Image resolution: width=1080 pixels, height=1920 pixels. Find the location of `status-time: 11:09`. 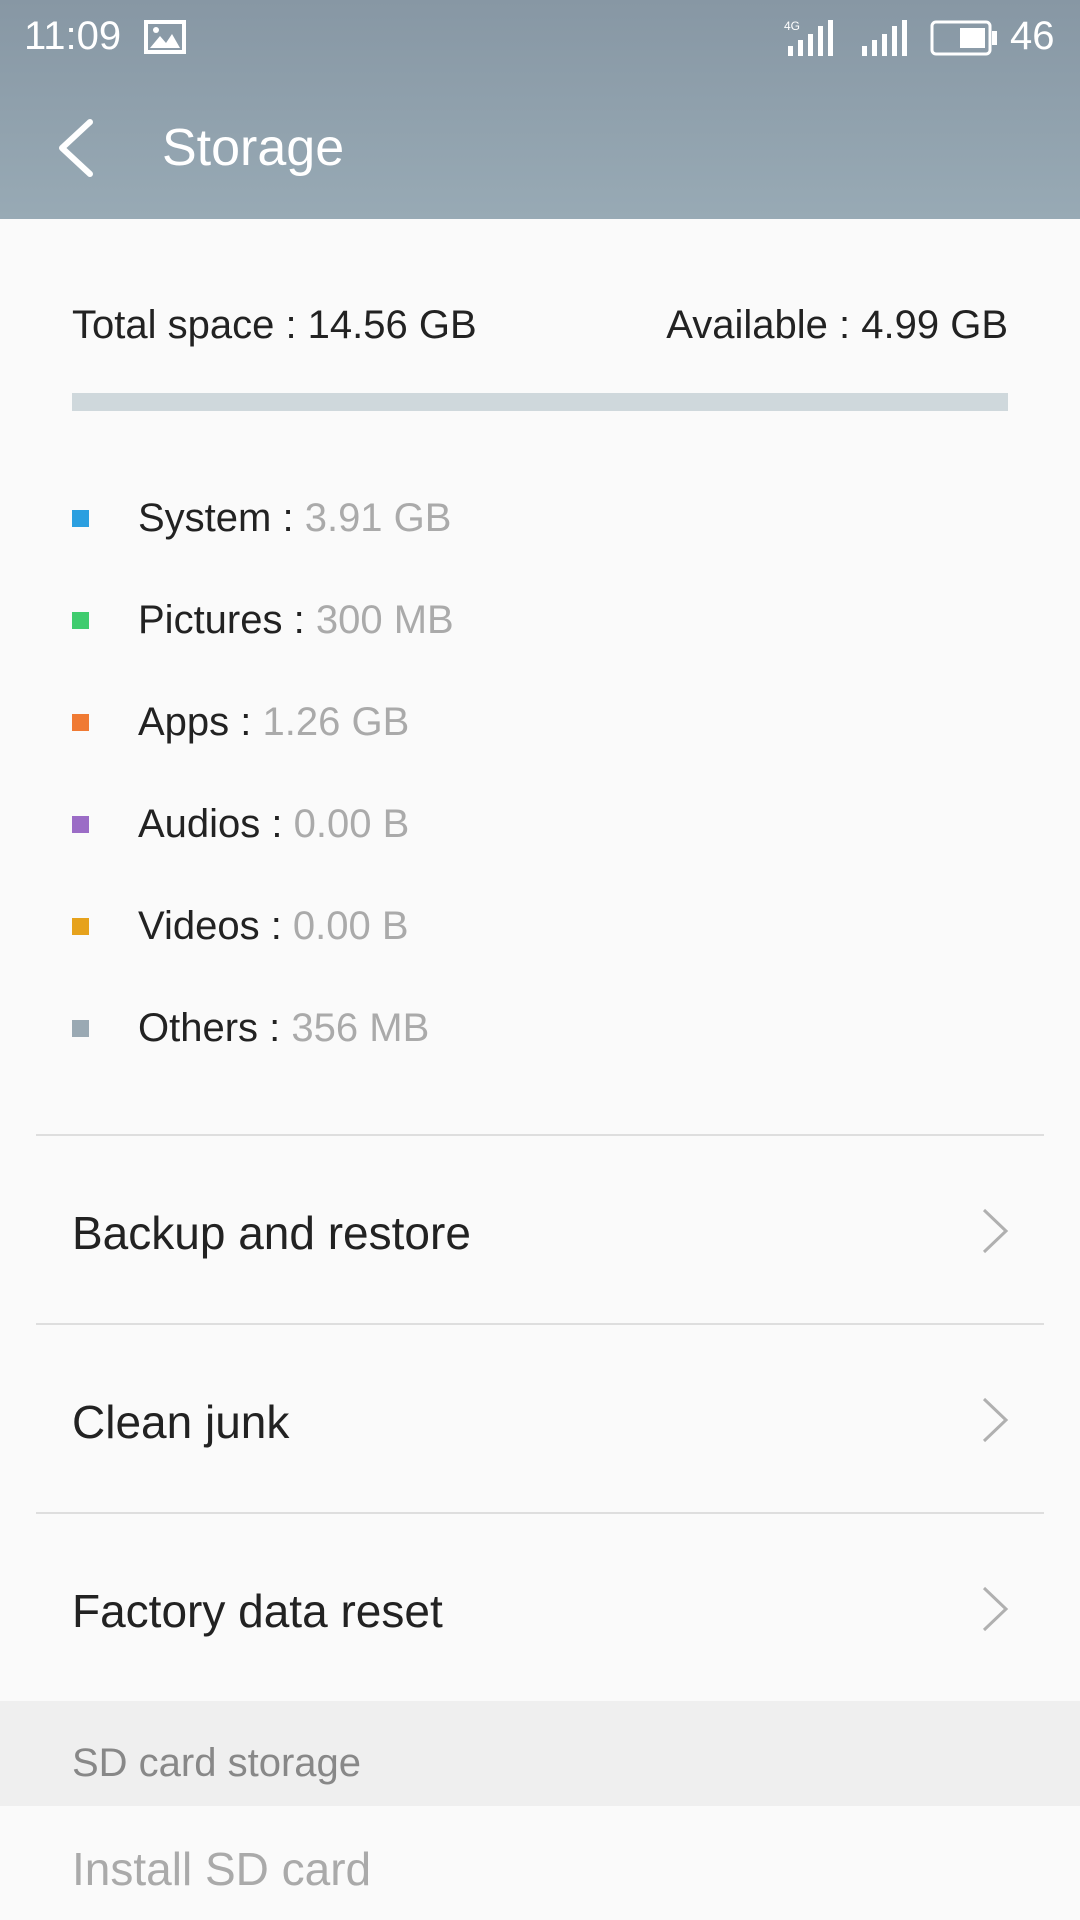

status-time: 11:09 is located at coordinates (73, 36).